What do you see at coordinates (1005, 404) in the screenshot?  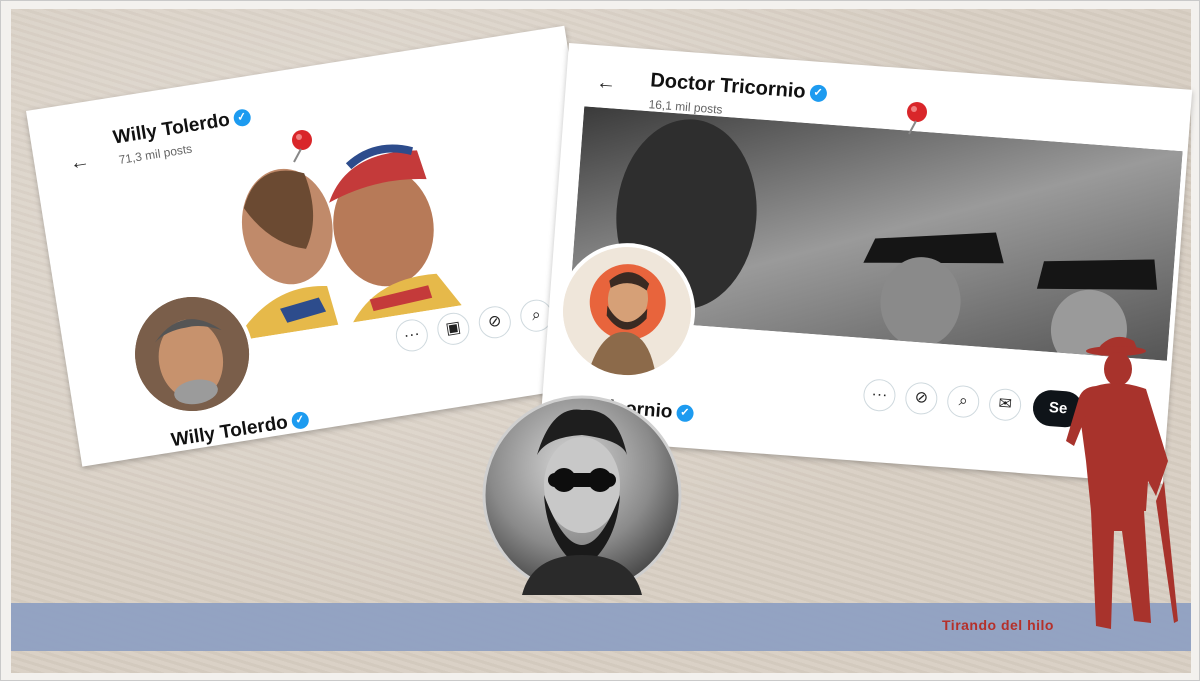 I see `message-icon: ✉` at bounding box center [1005, 404].